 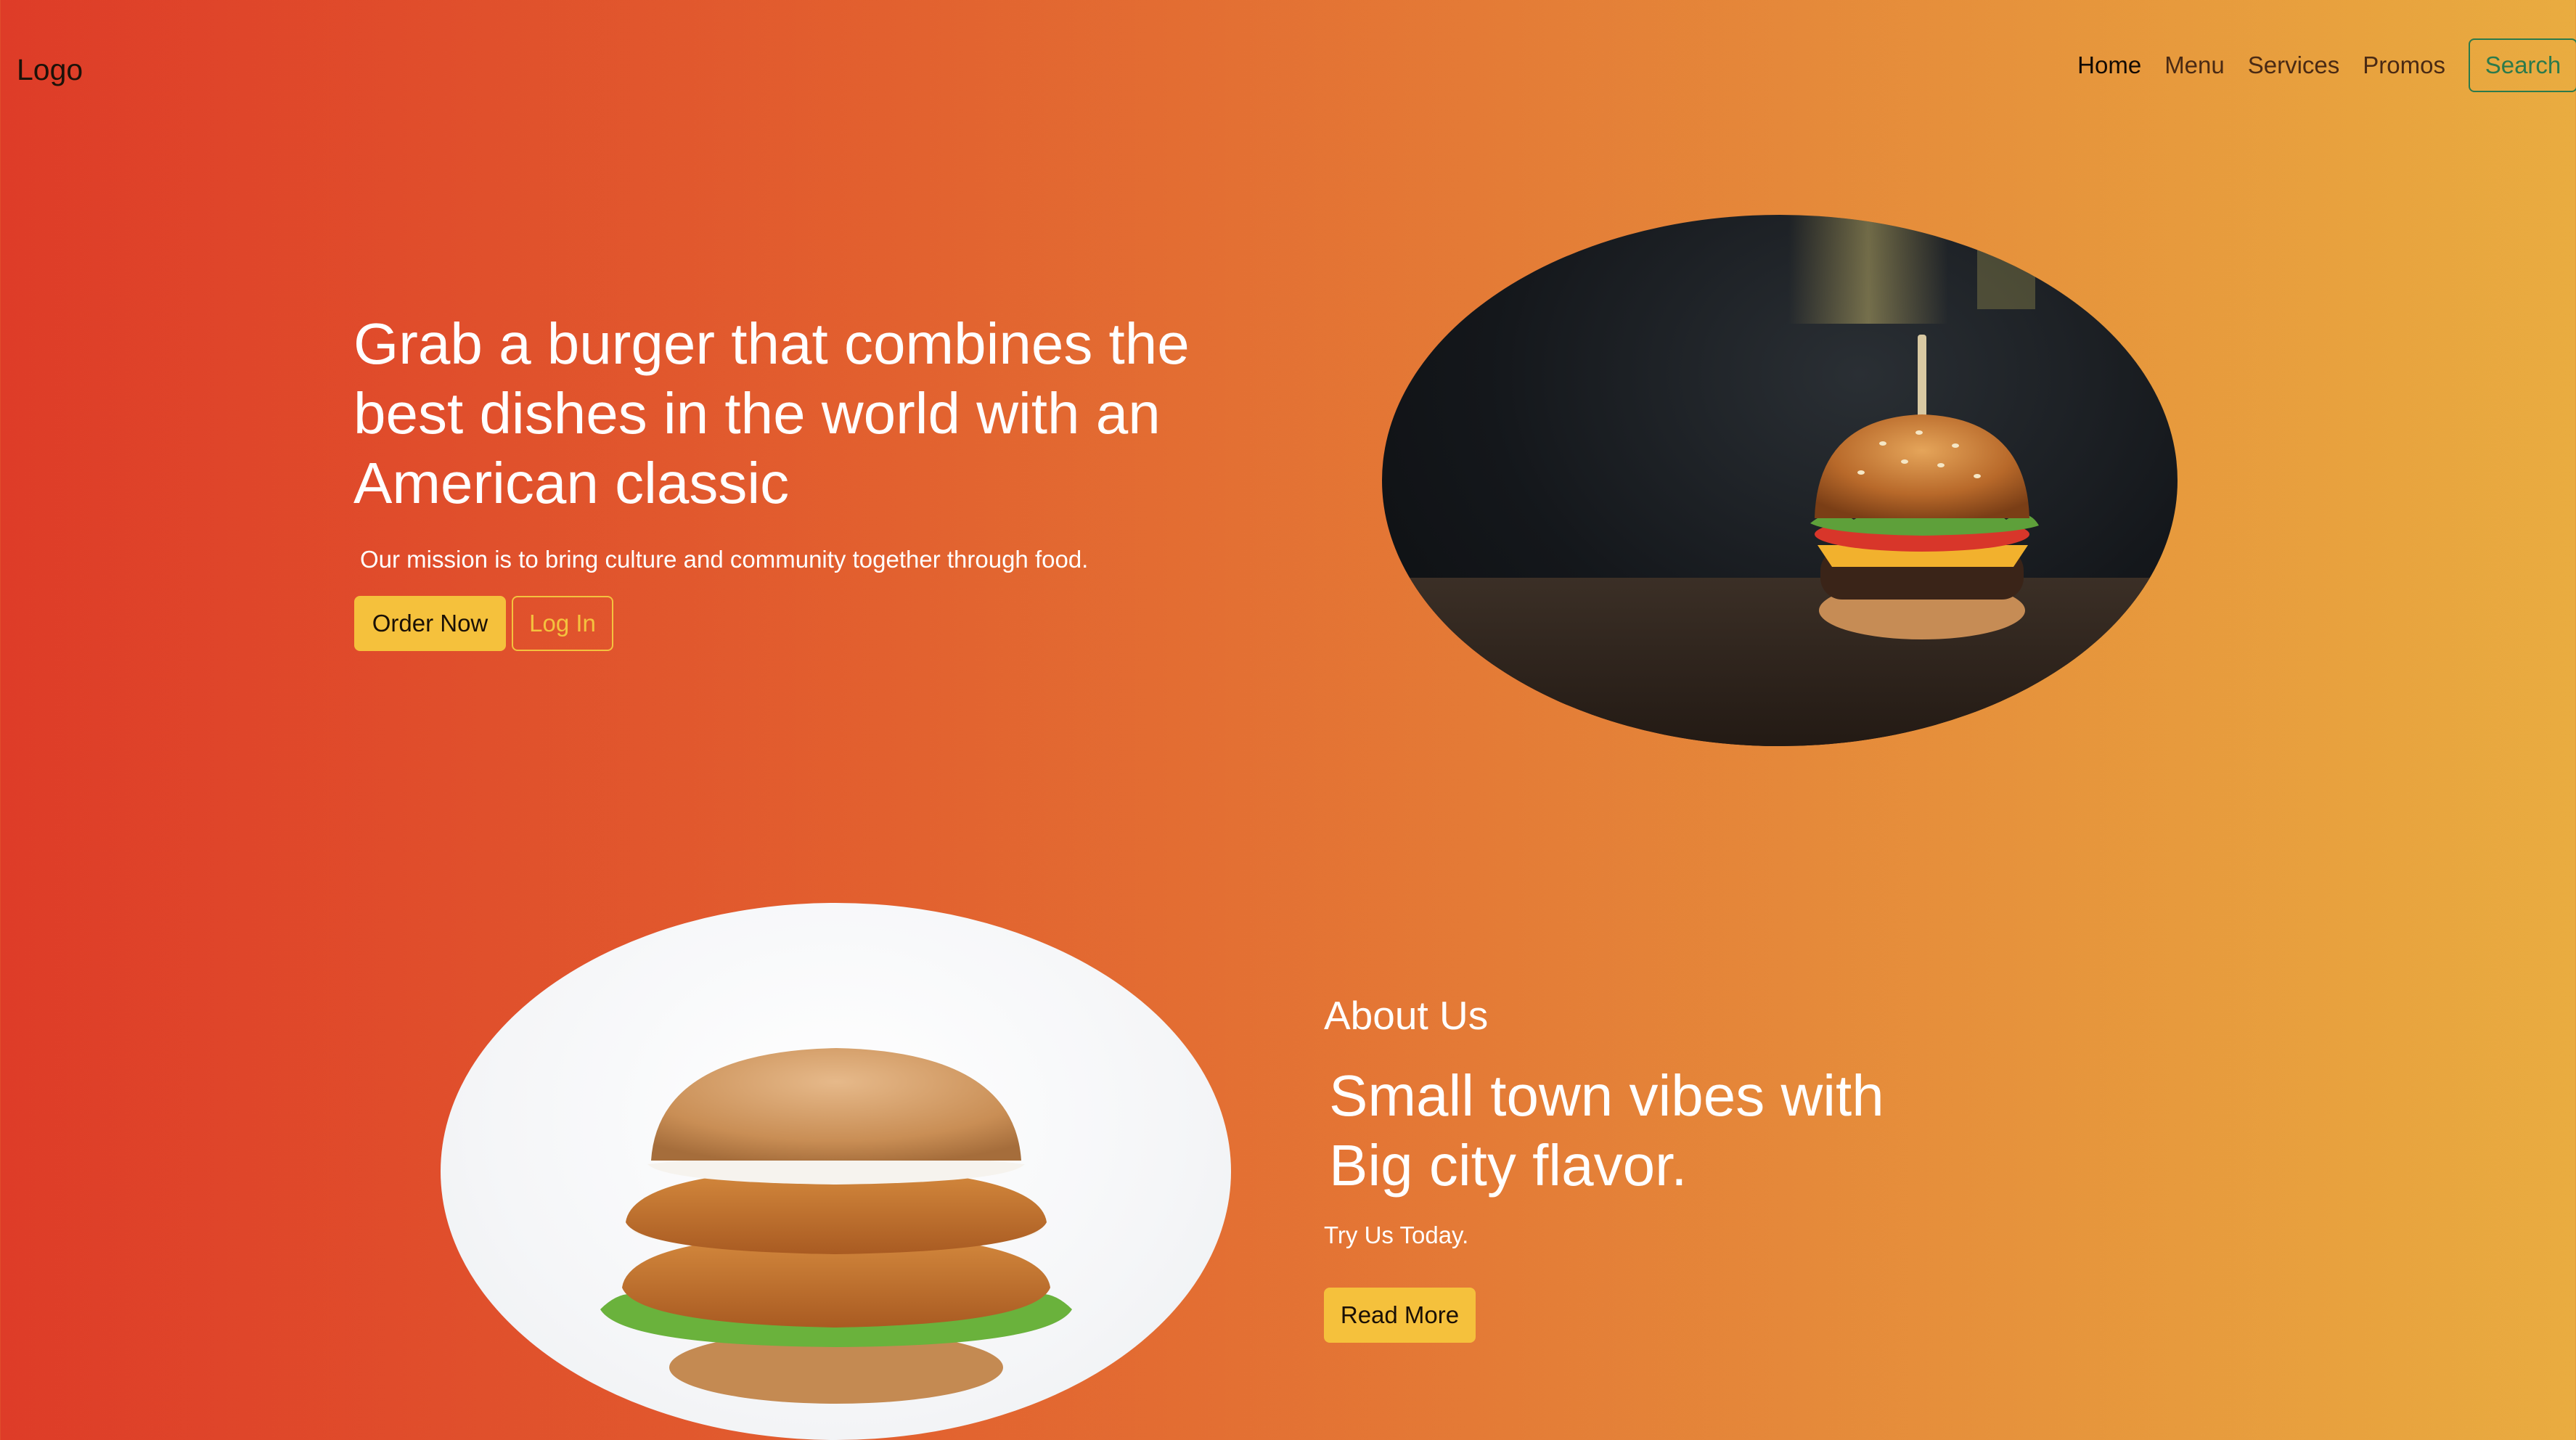 I want to click on nav-link-promos: Promos, so click(x=2404, y=65).